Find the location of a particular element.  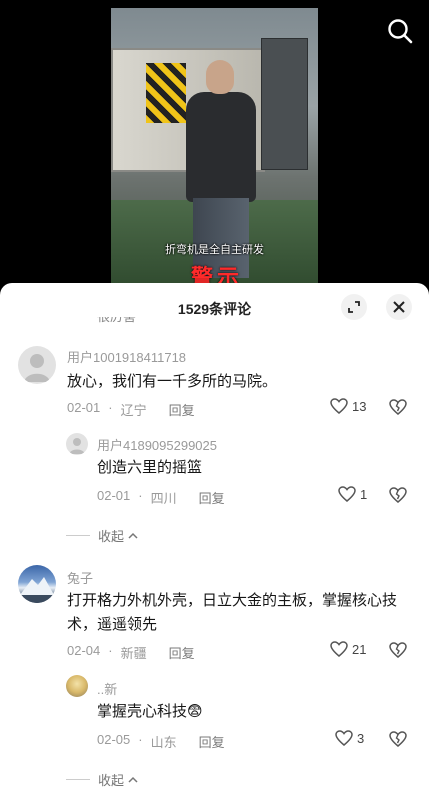

fearful-emoji: 😨 is located at coordinates (195, 711).